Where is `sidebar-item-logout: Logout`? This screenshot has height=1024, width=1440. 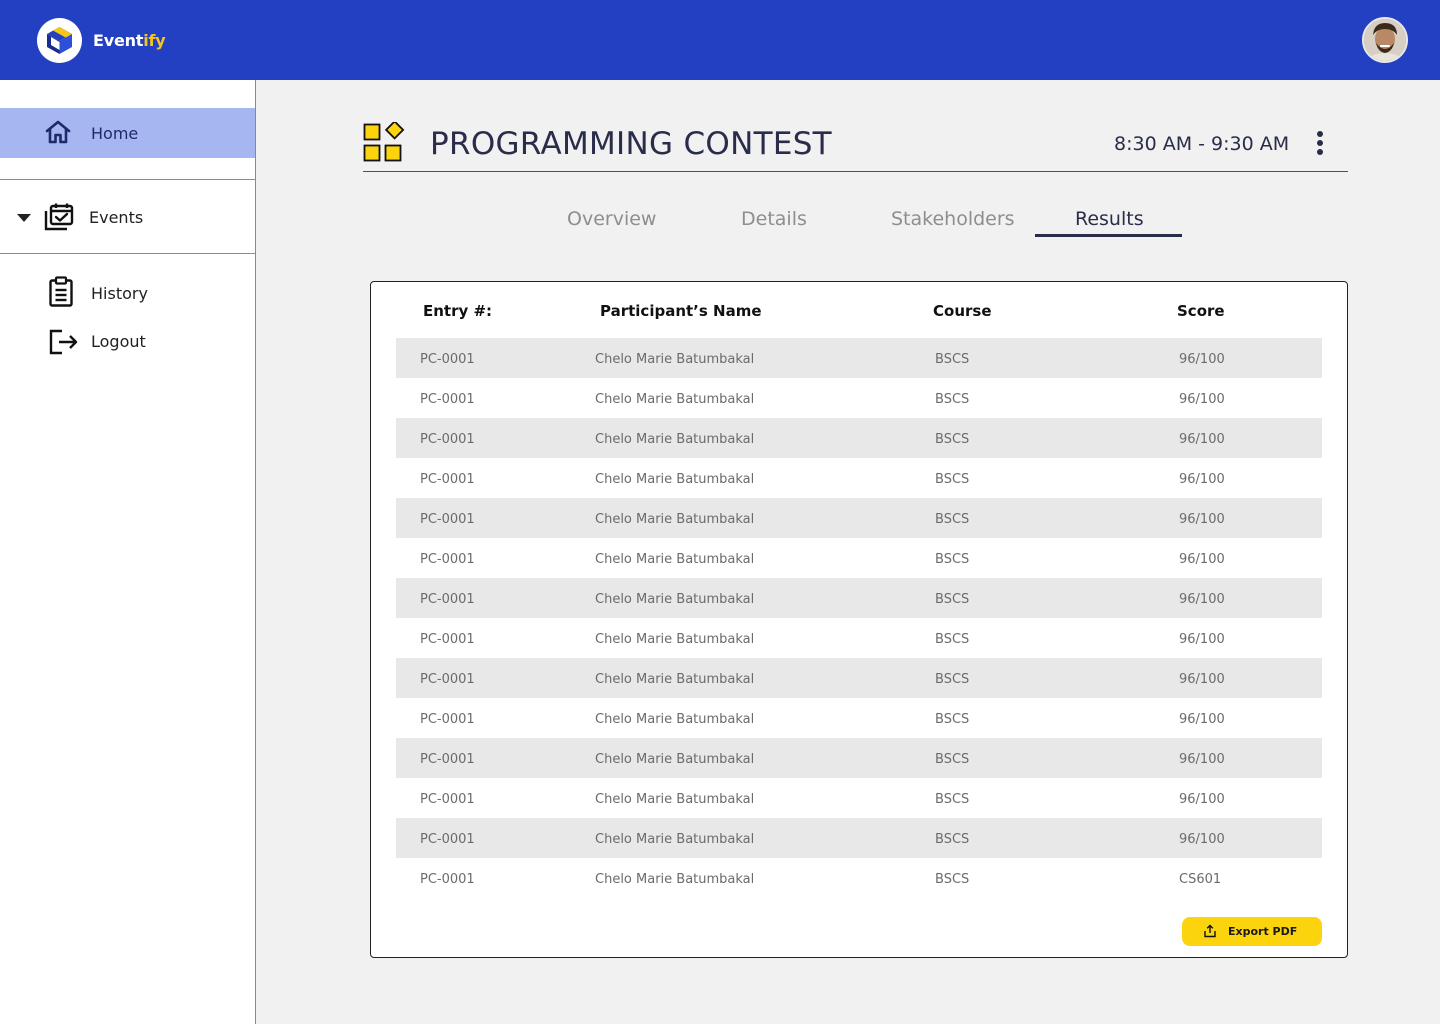 sidebar-item-logout: Logout is located at coordinates (127, 344).